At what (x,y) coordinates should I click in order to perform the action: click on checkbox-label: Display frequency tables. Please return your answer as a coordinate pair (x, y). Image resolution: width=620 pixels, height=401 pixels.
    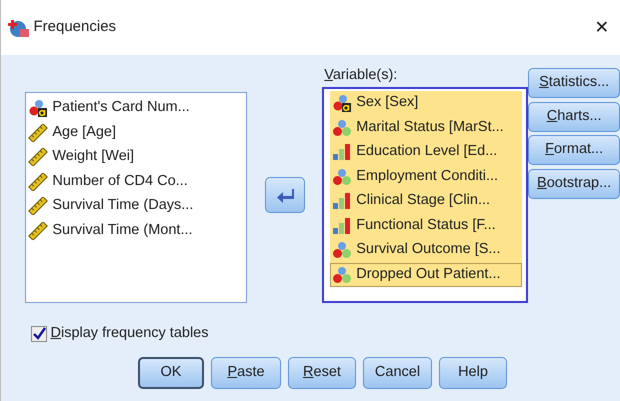
    Looking at the image, I should click on (129, 334).